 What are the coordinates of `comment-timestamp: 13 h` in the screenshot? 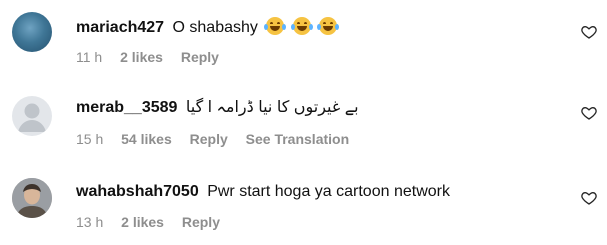 It's located at (90, 222).